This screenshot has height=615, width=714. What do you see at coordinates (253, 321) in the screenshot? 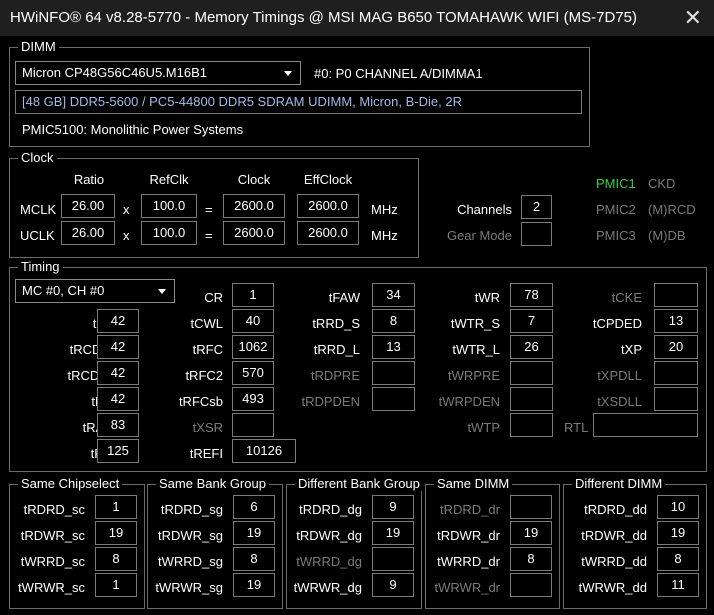
I see `timing-value-tcwl: 40` at bounding box center [253, 321].